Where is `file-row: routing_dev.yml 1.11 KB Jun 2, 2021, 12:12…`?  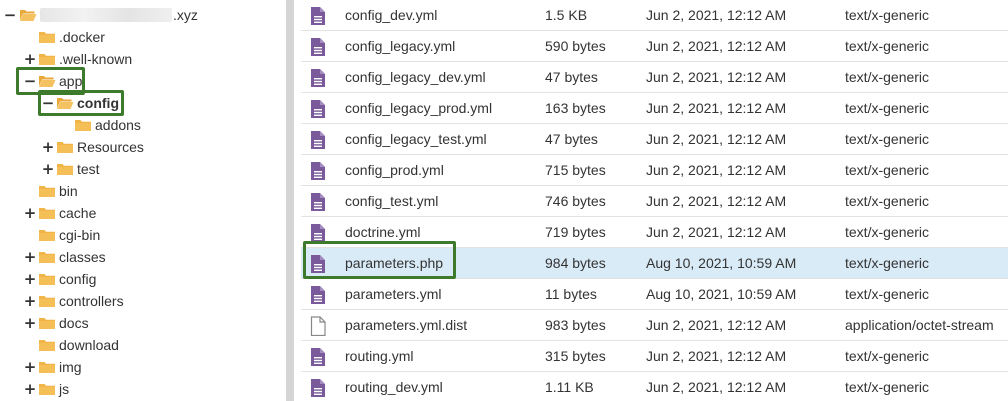 file-row: routing_dev.yml 1.11 KB Jun 2, 2021, 12:12… is located at coordinates (654, 386).